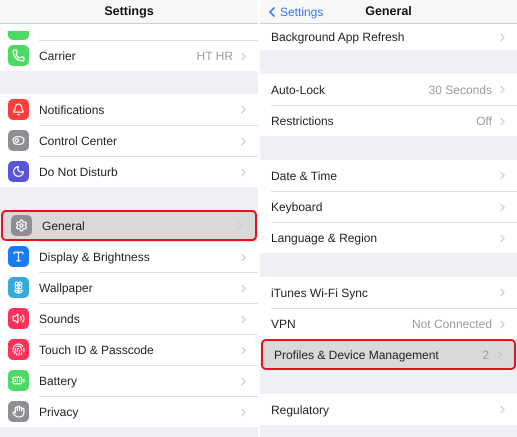  Describe the element at coordinates (388, 175) in the screenshot. I see `settings-row: Date & Time` at that location.